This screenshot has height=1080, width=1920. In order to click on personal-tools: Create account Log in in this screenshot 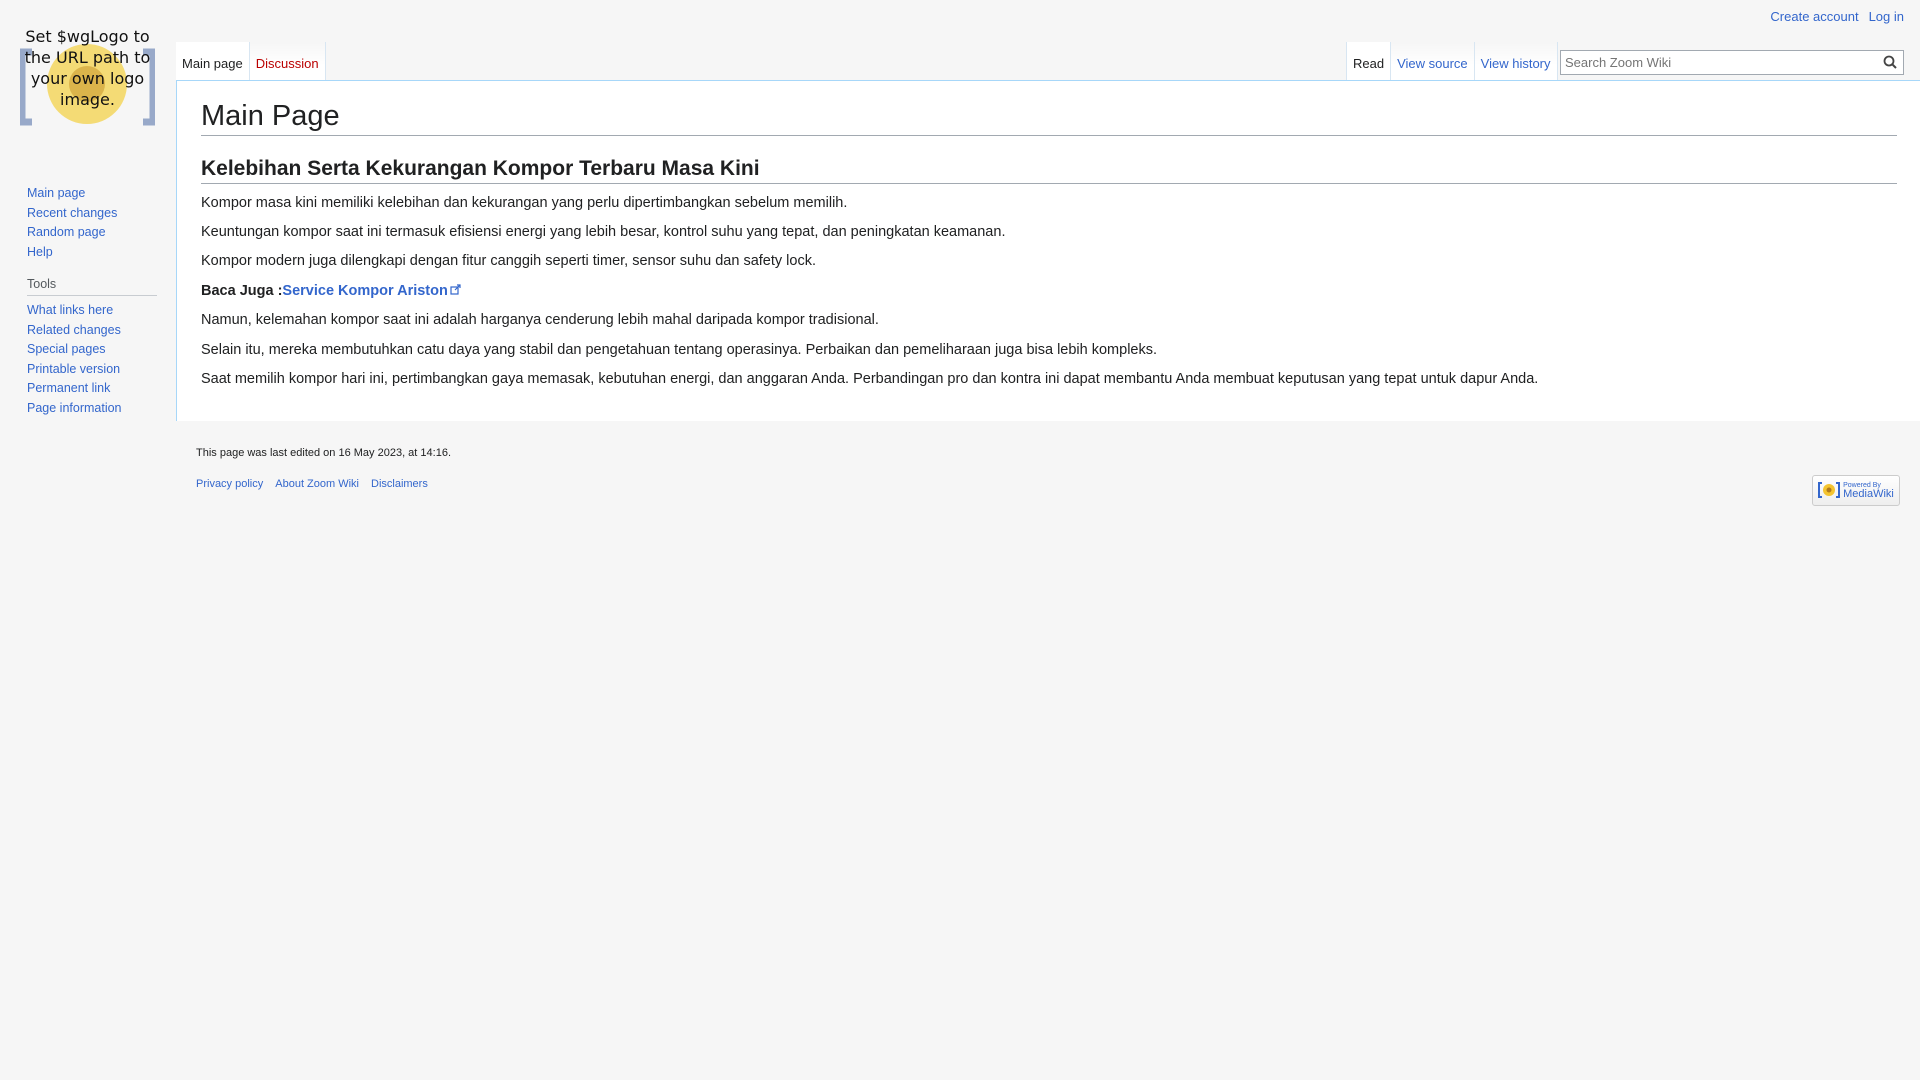, I will do `click(1837, 16)`.